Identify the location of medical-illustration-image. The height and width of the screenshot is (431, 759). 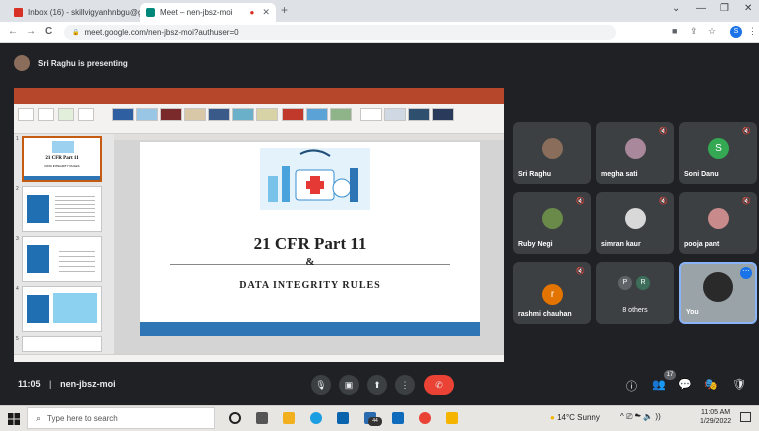
(315, 179).